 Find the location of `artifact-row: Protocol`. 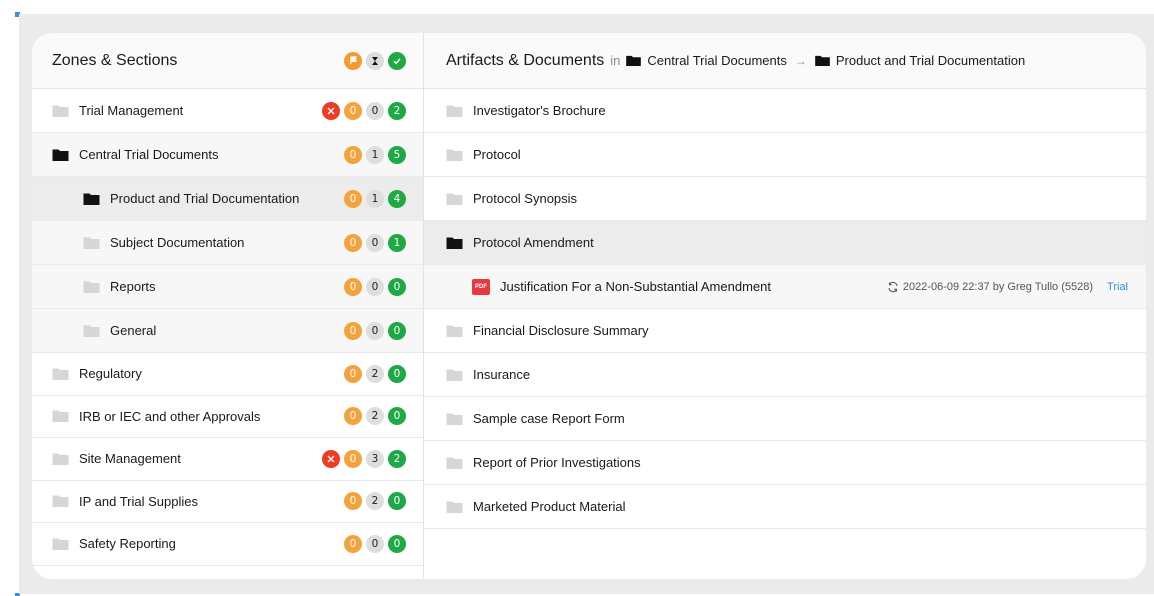

artifact-row: Protocol is located at coordinates (785, 155).